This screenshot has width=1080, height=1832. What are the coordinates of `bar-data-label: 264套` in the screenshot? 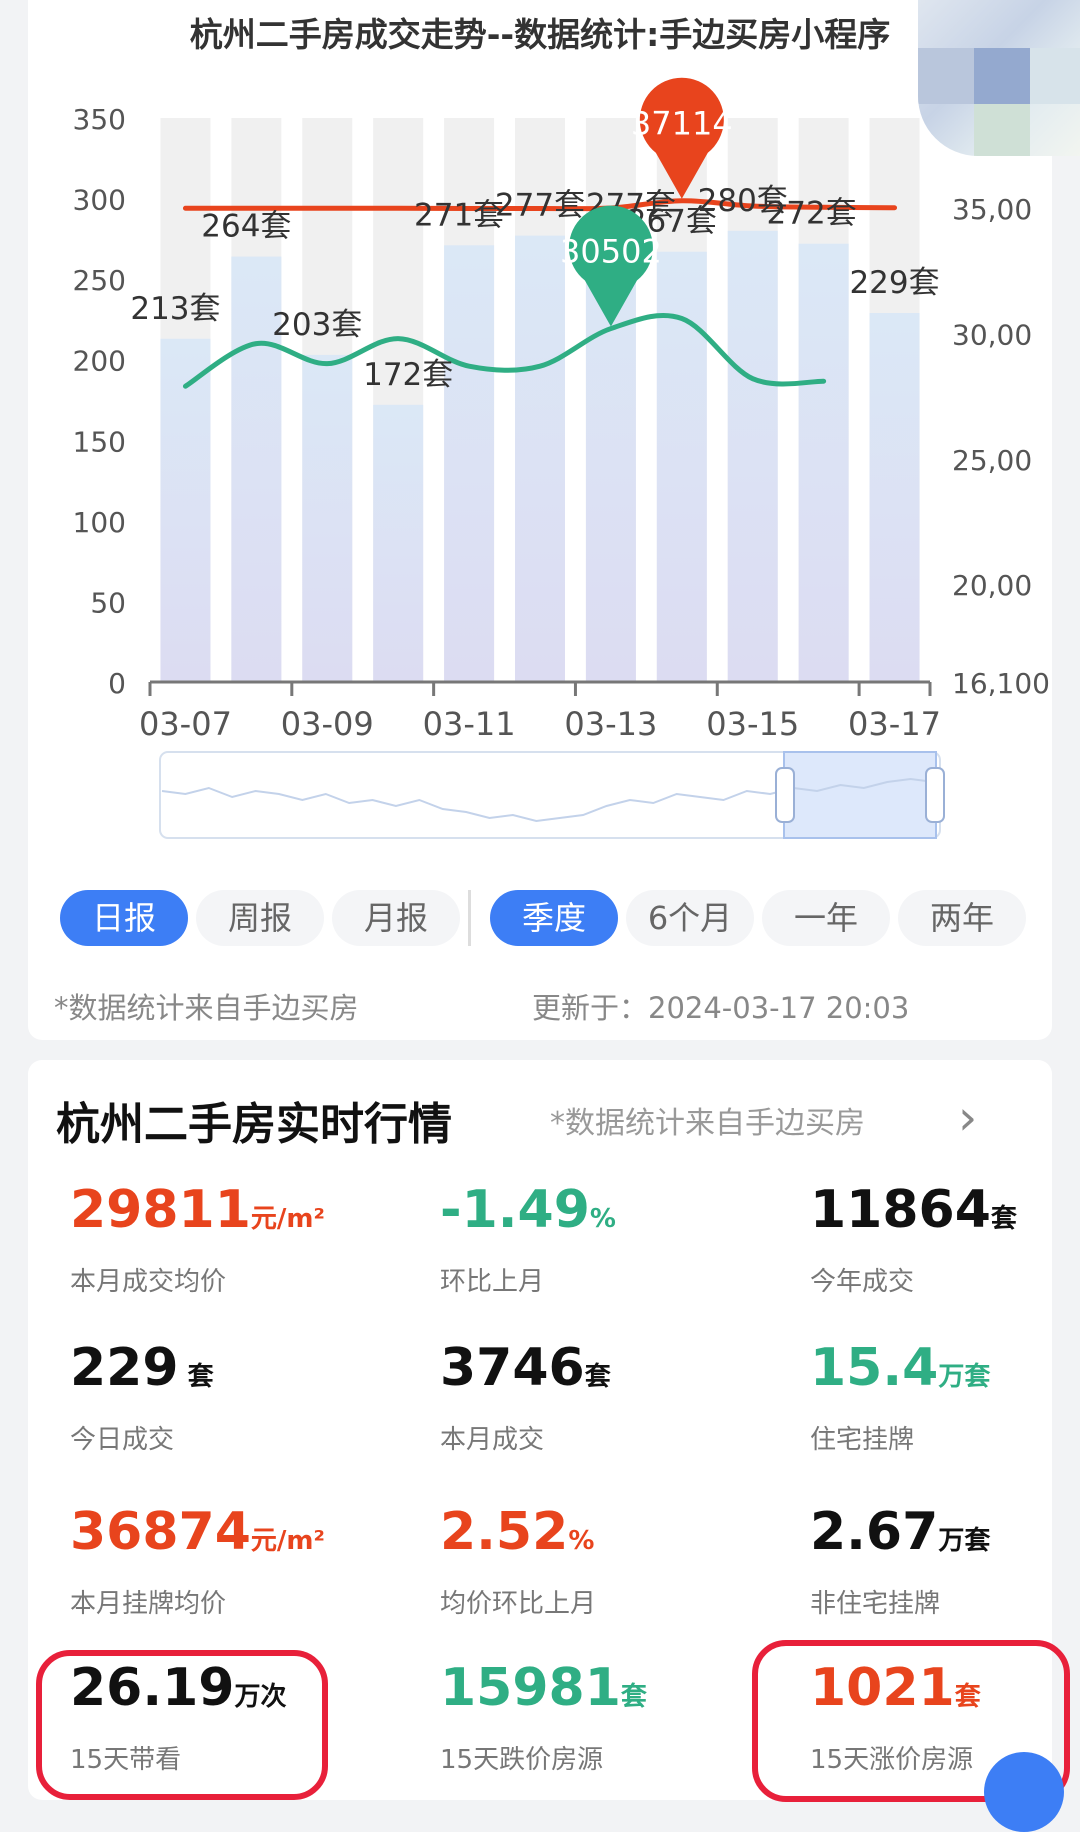 It's located at (246, 227).